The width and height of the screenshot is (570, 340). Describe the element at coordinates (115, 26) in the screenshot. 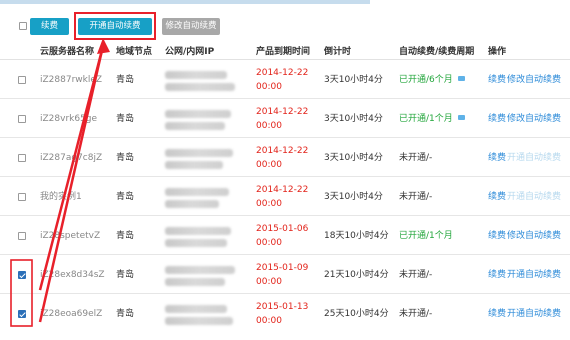

I see `highlight-box-enable-button` at that location.